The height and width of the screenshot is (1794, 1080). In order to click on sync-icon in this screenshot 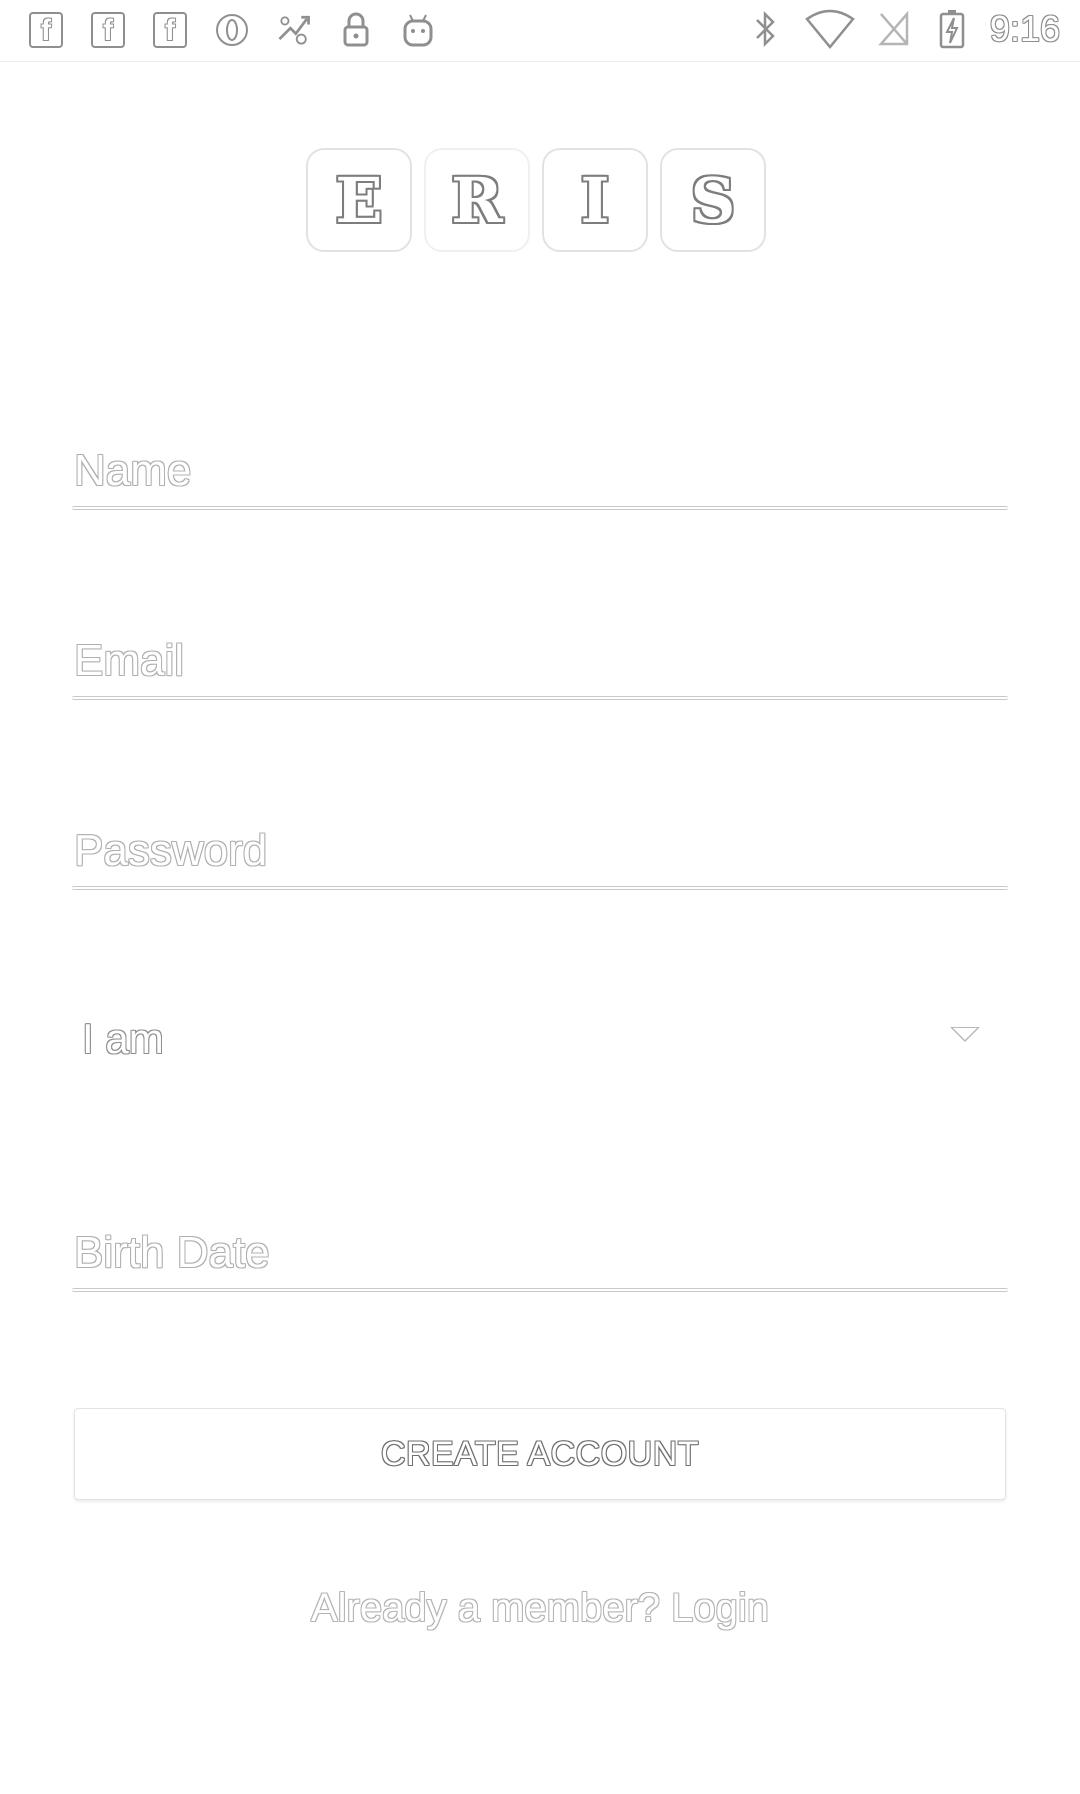, I will do `click(294, 30)`.